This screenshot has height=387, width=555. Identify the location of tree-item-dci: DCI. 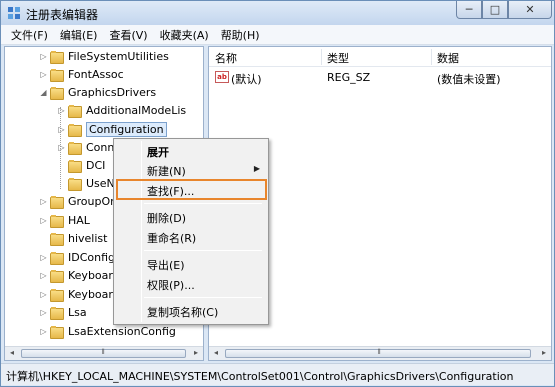
(81, 165).